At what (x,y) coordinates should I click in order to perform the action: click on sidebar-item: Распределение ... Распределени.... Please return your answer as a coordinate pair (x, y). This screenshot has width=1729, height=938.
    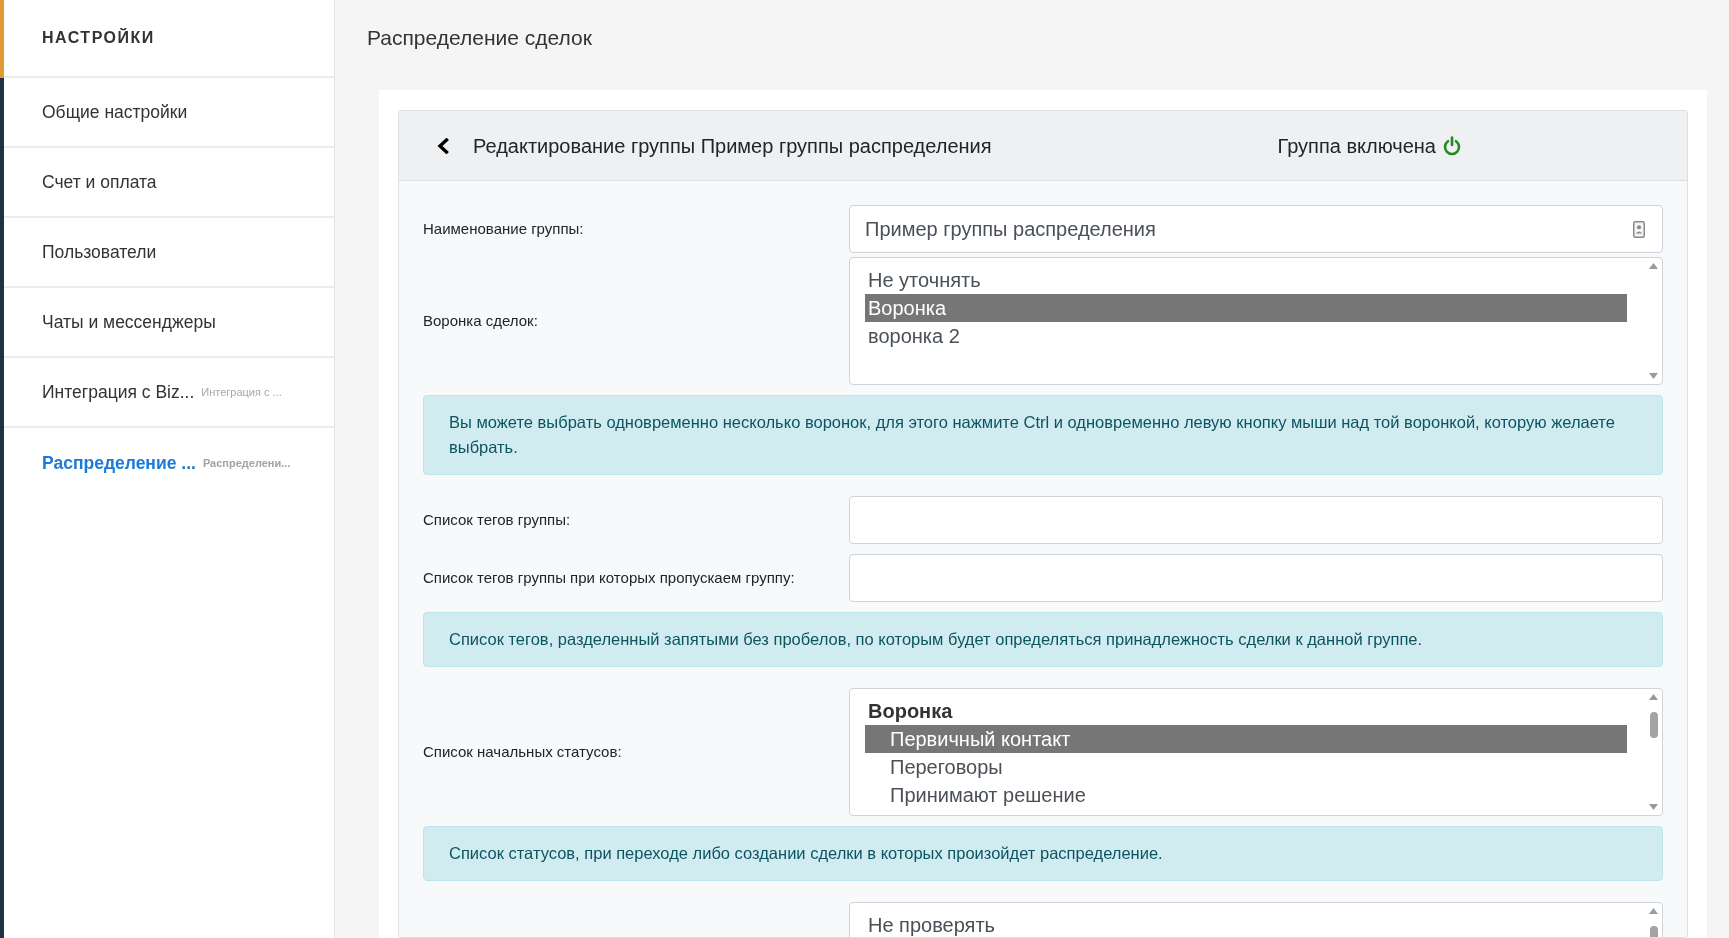
    Looking at the image, I should click on (169, 463).